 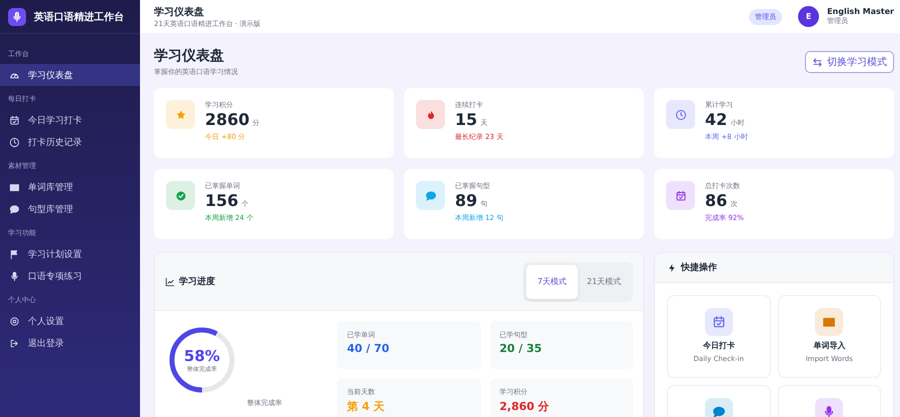 I want to click on page-title: 学习仪表盘, so click(x=189, y=56).